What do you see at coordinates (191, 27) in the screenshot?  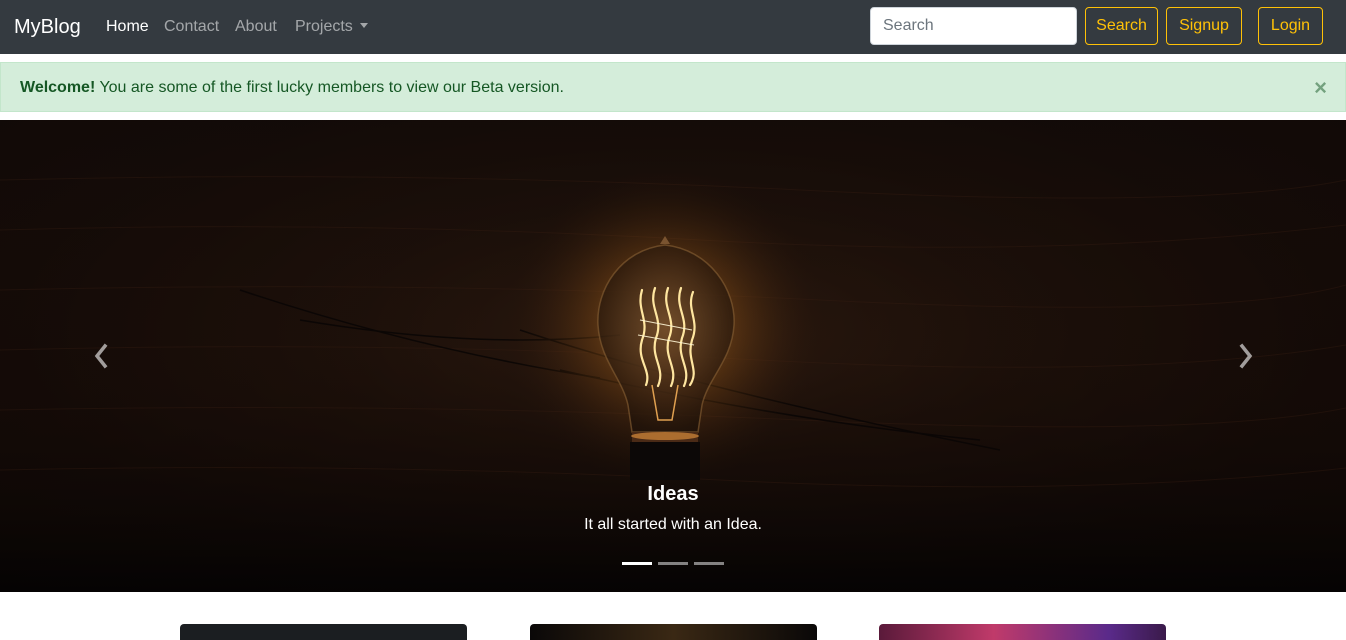 I see `nav-link-contact: Contact` at bounding box center [191, 27].